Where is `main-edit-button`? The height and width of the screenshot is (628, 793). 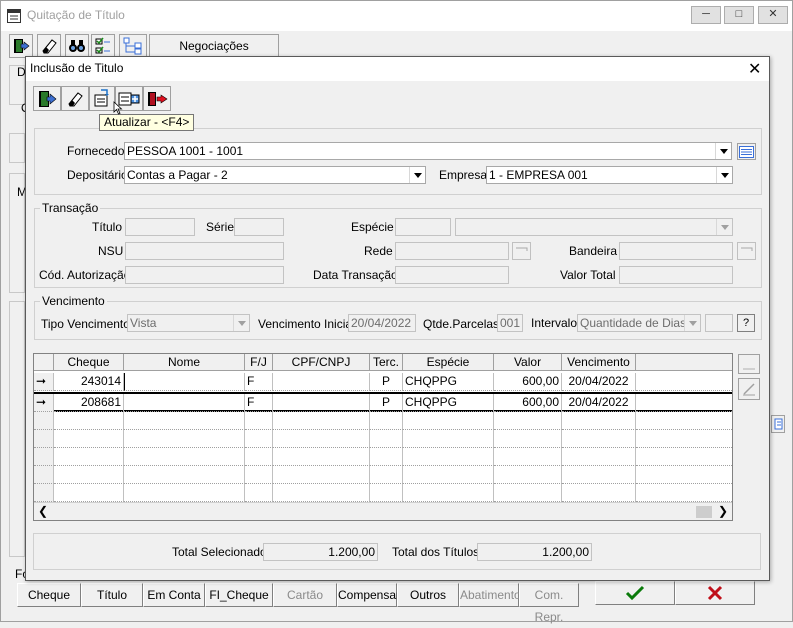 main-edit-button is located at coordinates (49, 46).